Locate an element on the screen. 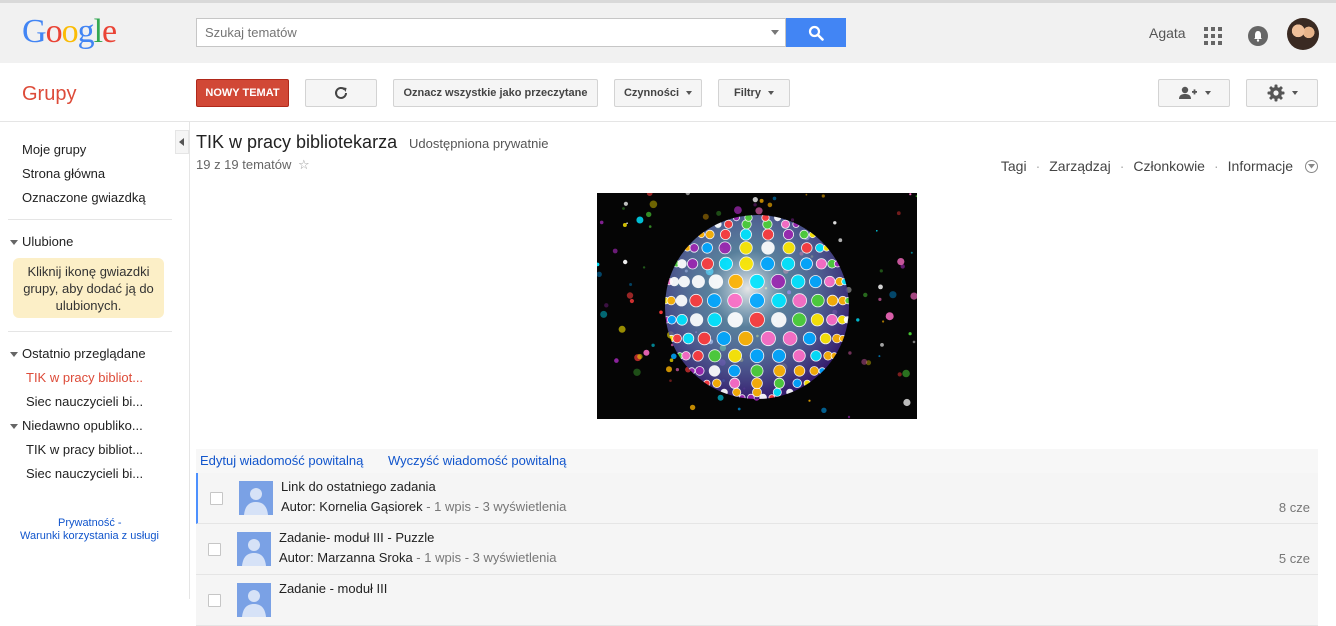 Image resolution: width=1336 pixels, height=626 pixels. settings-dropdown is located at coordinates (1282, 93).